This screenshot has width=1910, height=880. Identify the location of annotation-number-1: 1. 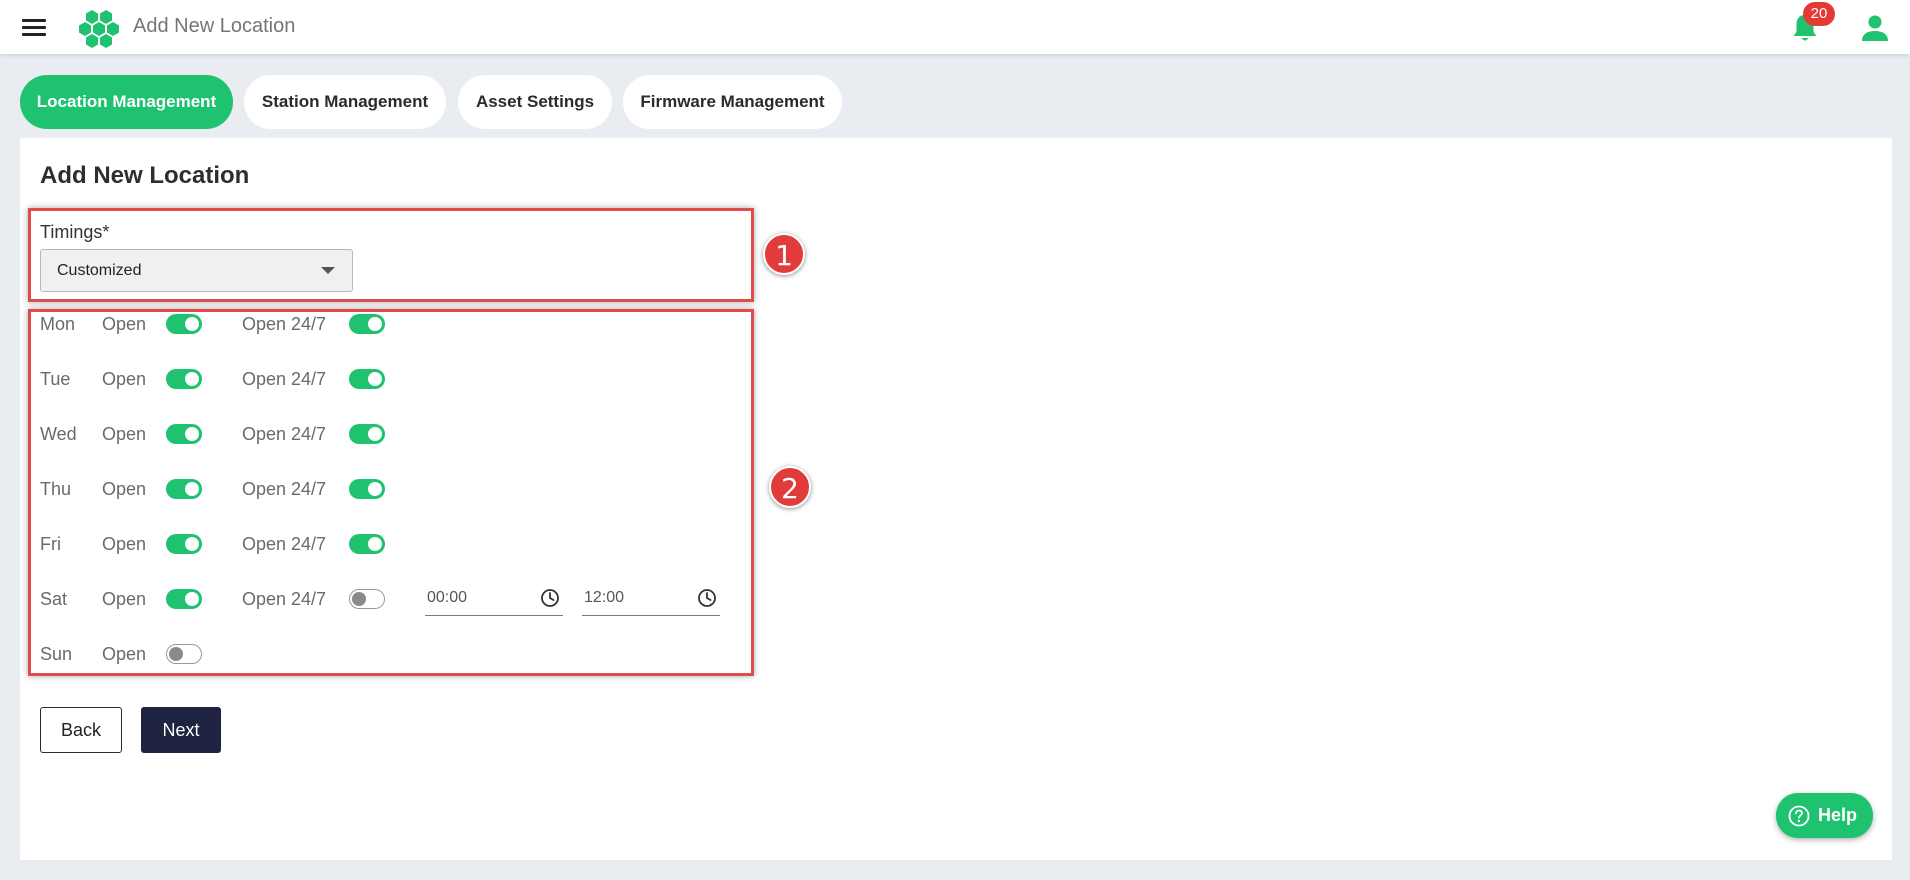
(784, 254).